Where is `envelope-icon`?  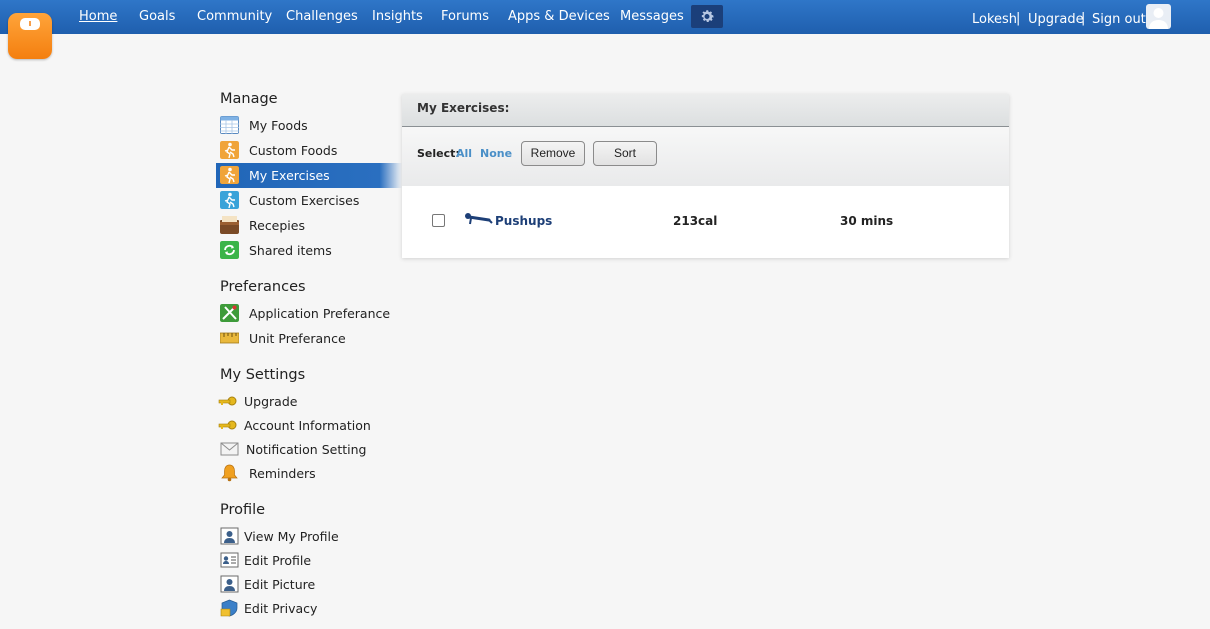
envelope-icon is located at coordinates (229, 449).